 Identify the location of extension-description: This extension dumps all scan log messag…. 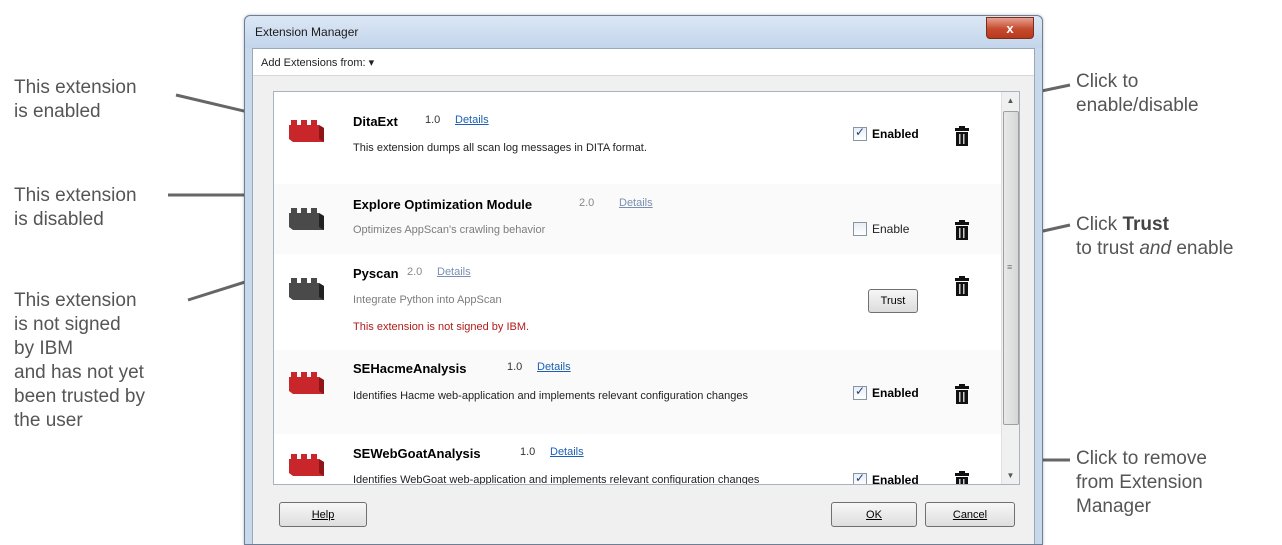
(500, 148).